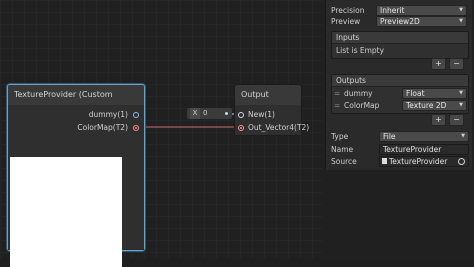 The image size is (474, 267). I want to click on preview-label: Preview, so click(346, 21).